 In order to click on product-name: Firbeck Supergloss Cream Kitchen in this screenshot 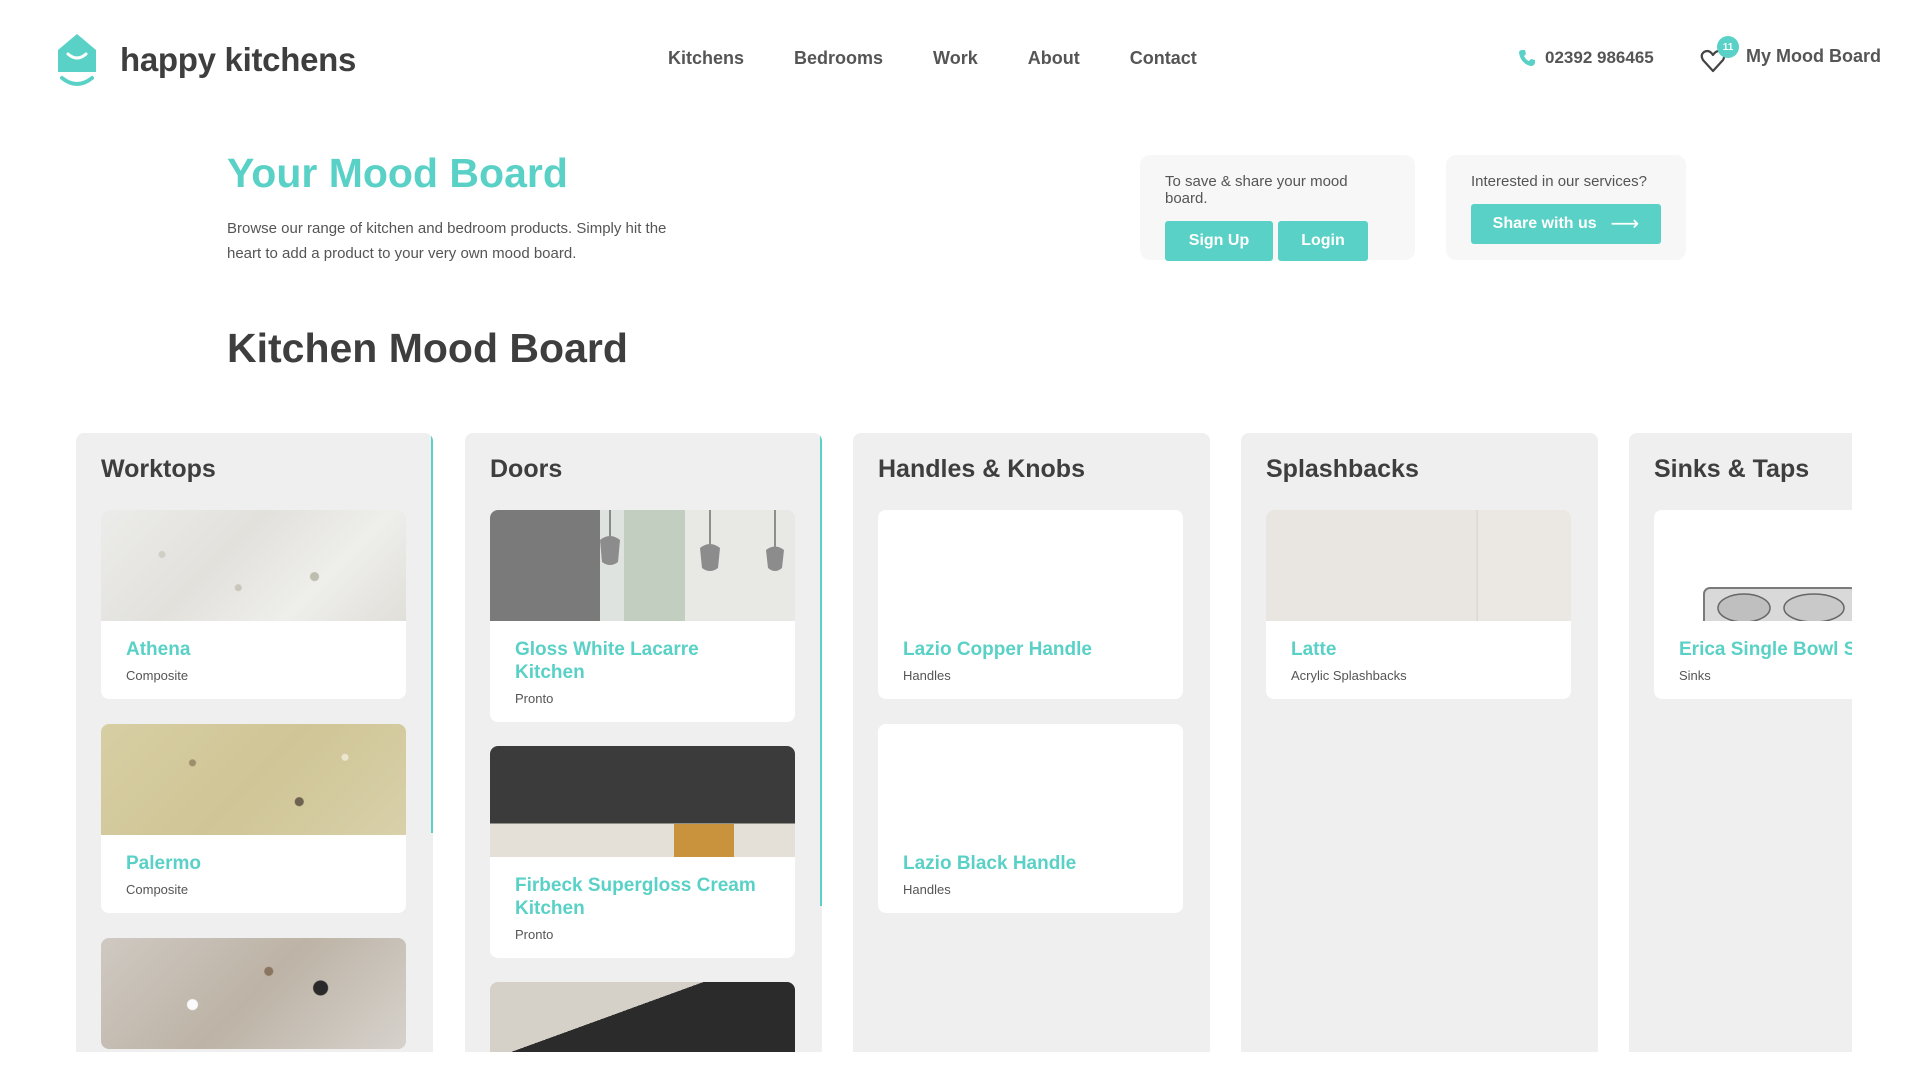, I will do `click(642, 897)`.